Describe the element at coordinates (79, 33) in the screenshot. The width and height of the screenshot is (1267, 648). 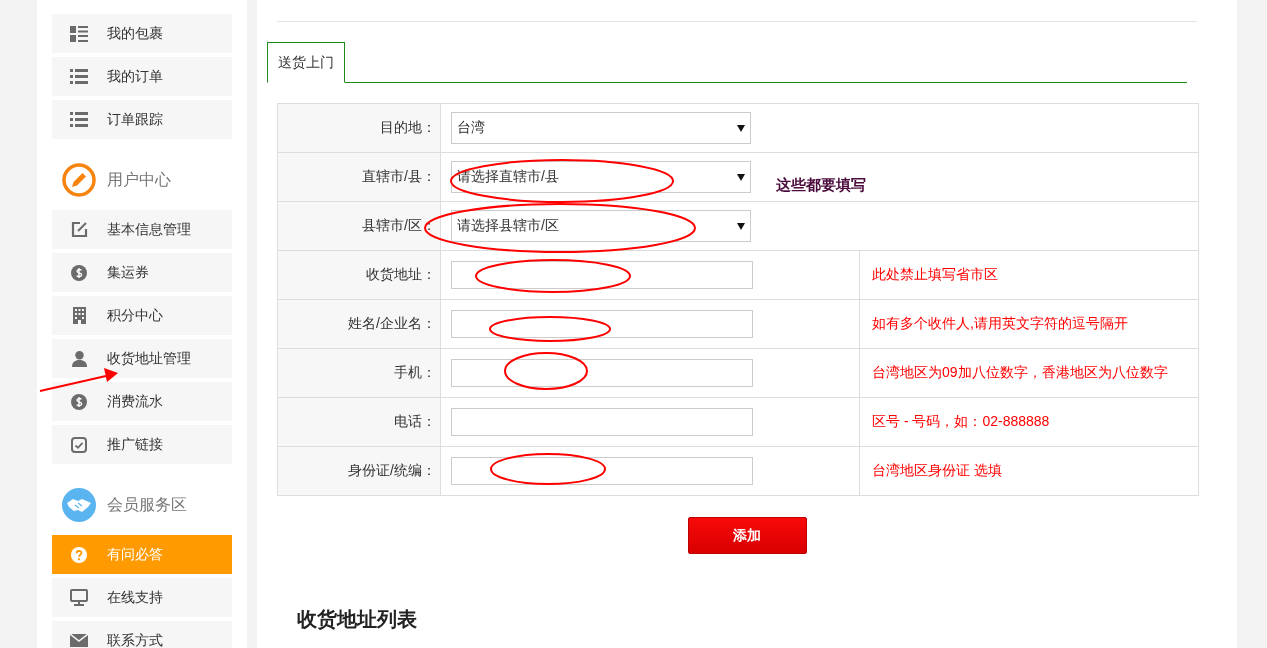
I see `grid-list-icon` at that location.